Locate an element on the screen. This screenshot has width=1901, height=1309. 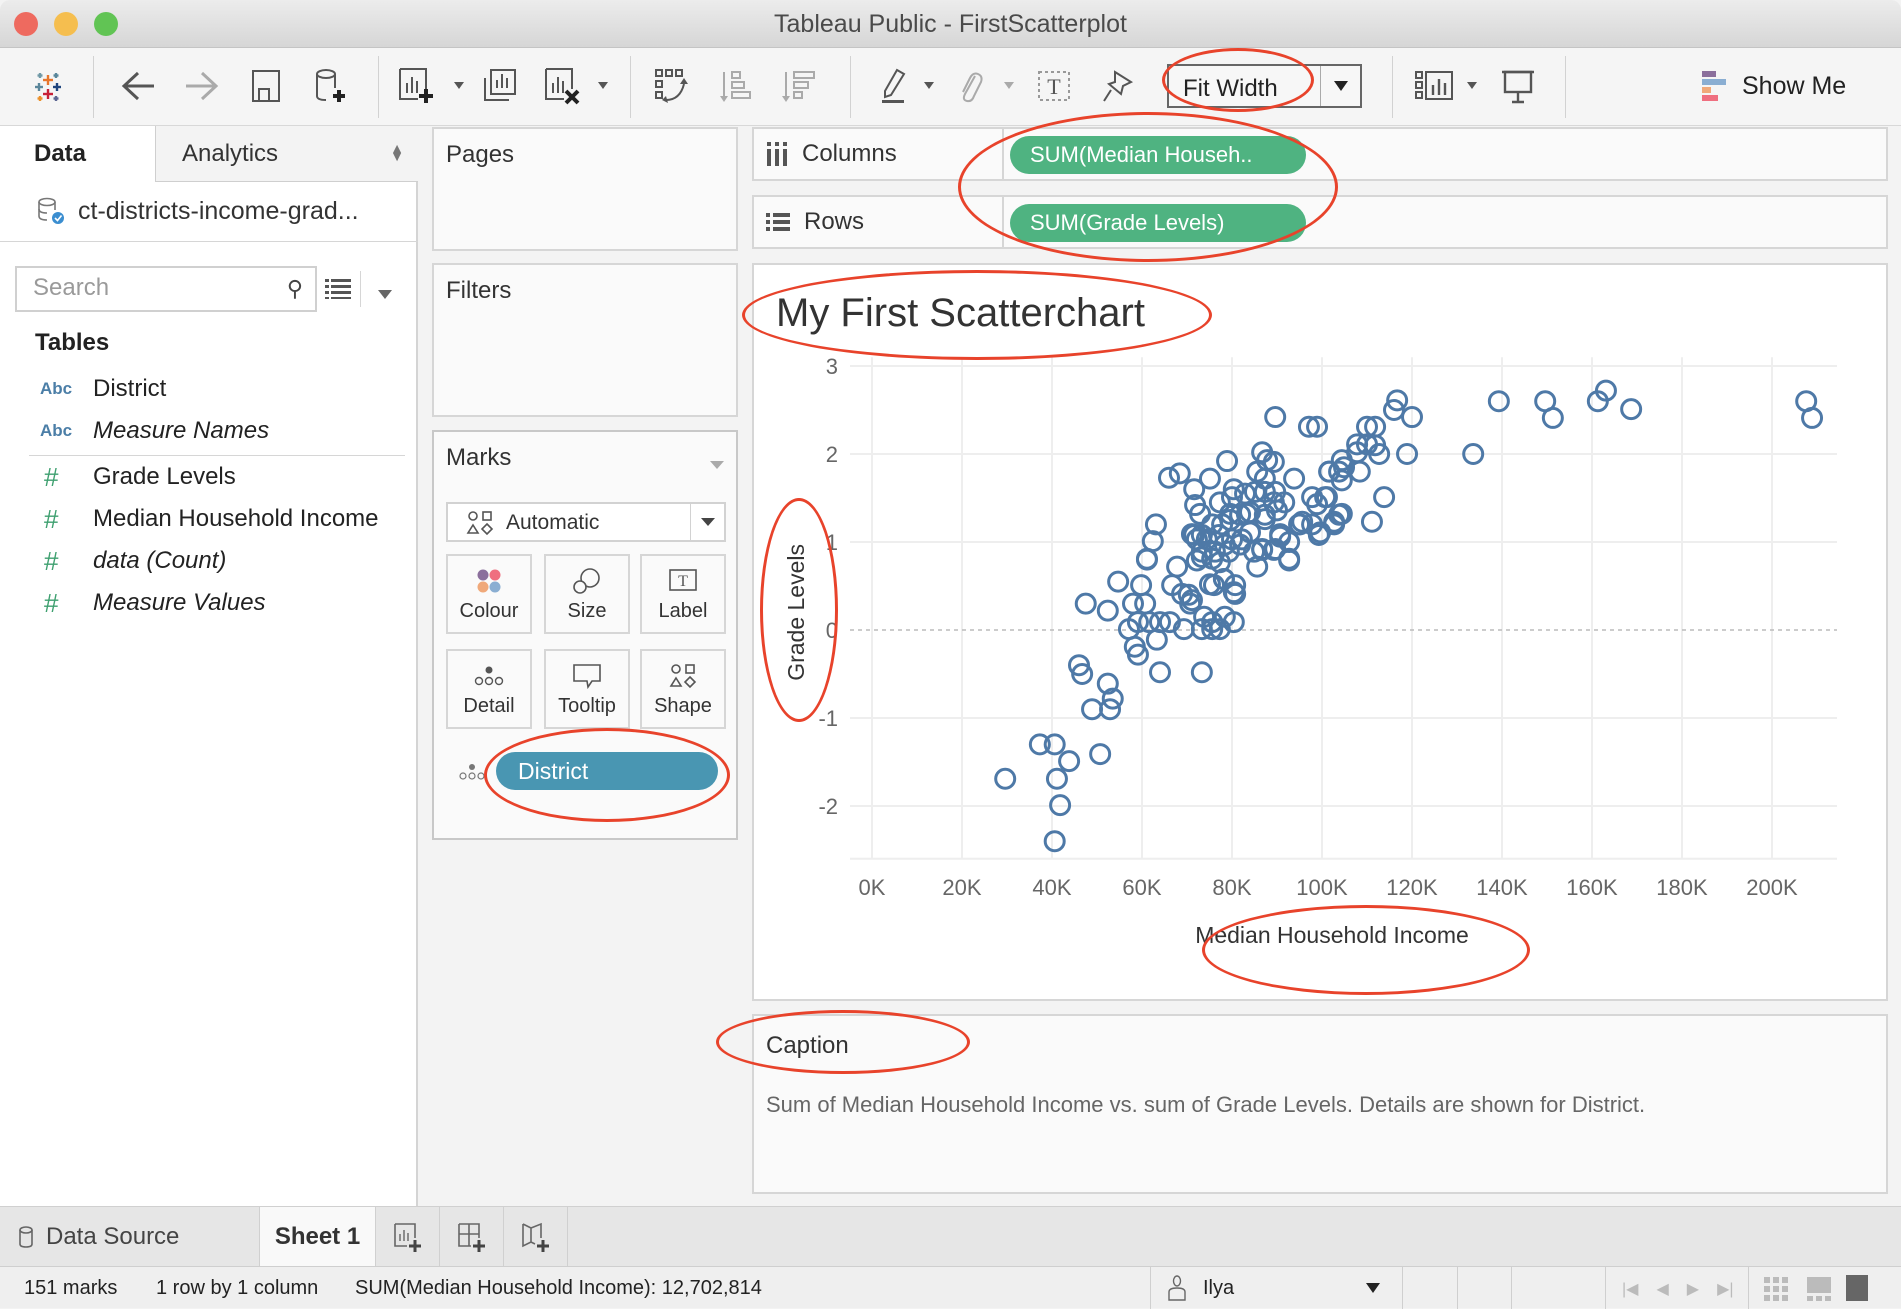
search-icon: ⚲ is located at coordinates (295, 289).